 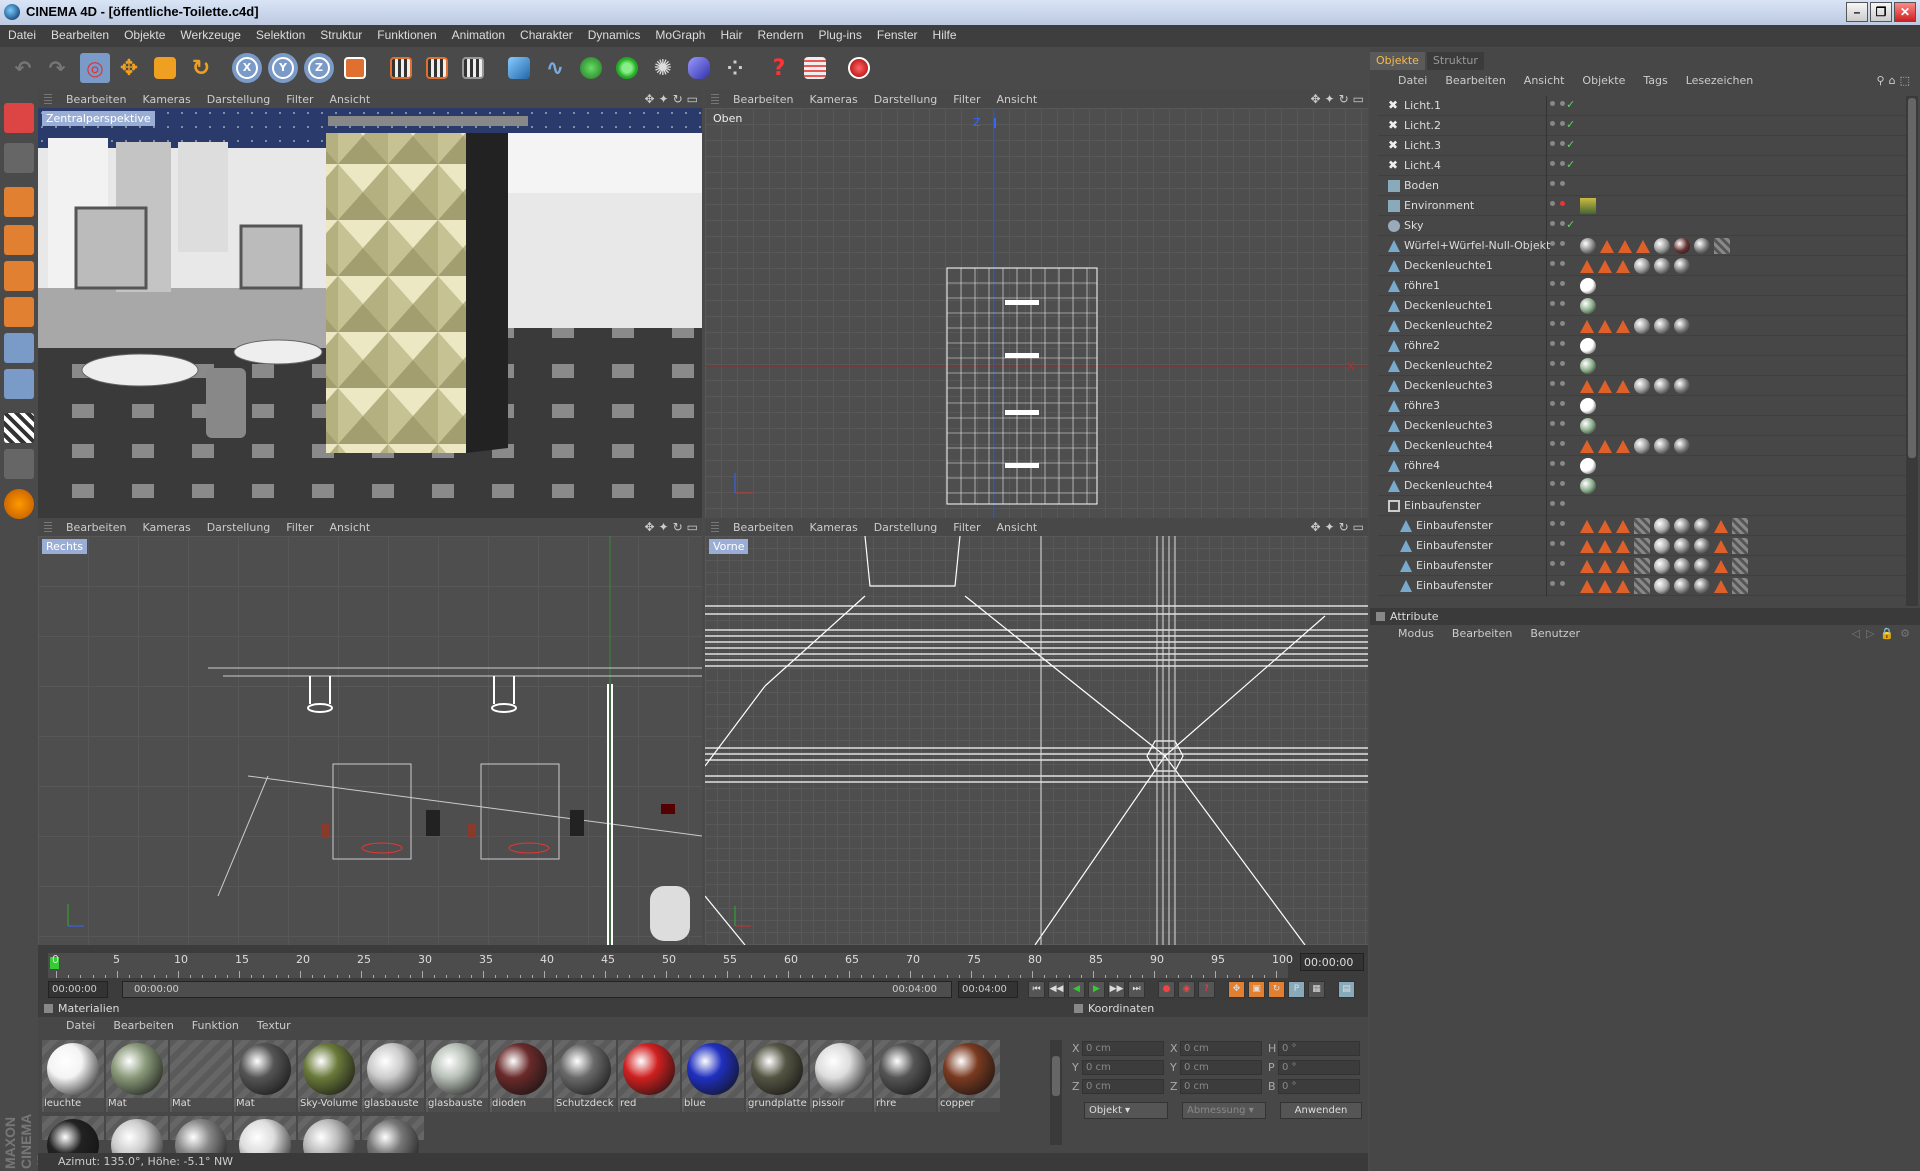 What do you see at coordinates (283, 68) in the screenshot?
I see `y-axis-lock-button: Y` at bounding box center [283, 68].